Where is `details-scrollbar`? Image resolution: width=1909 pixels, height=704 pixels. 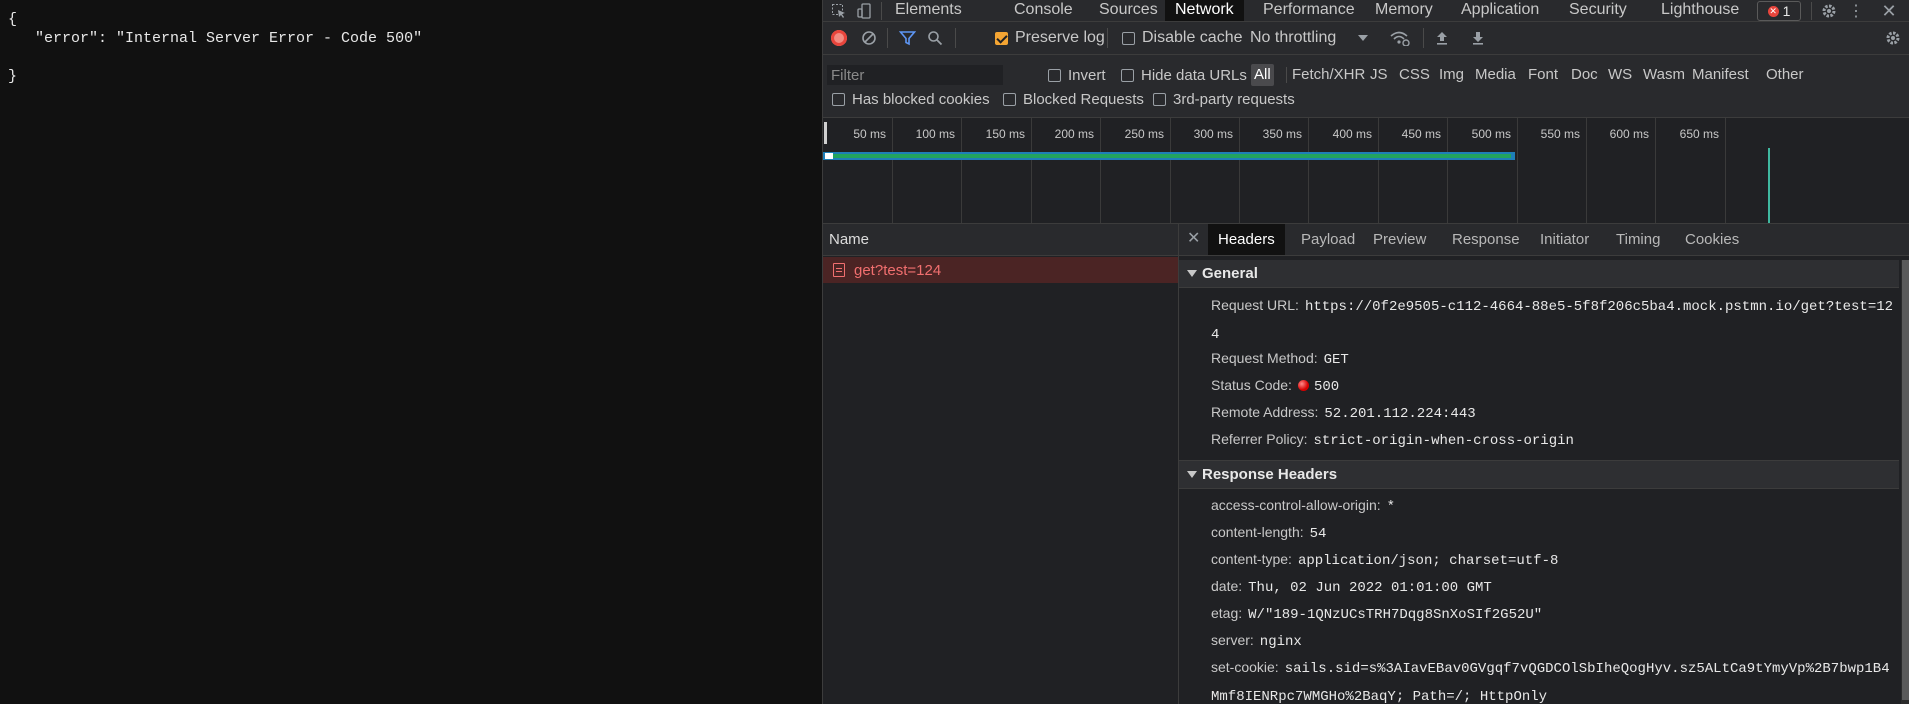 details-scrollbar is located at coordinates (1905, 482).